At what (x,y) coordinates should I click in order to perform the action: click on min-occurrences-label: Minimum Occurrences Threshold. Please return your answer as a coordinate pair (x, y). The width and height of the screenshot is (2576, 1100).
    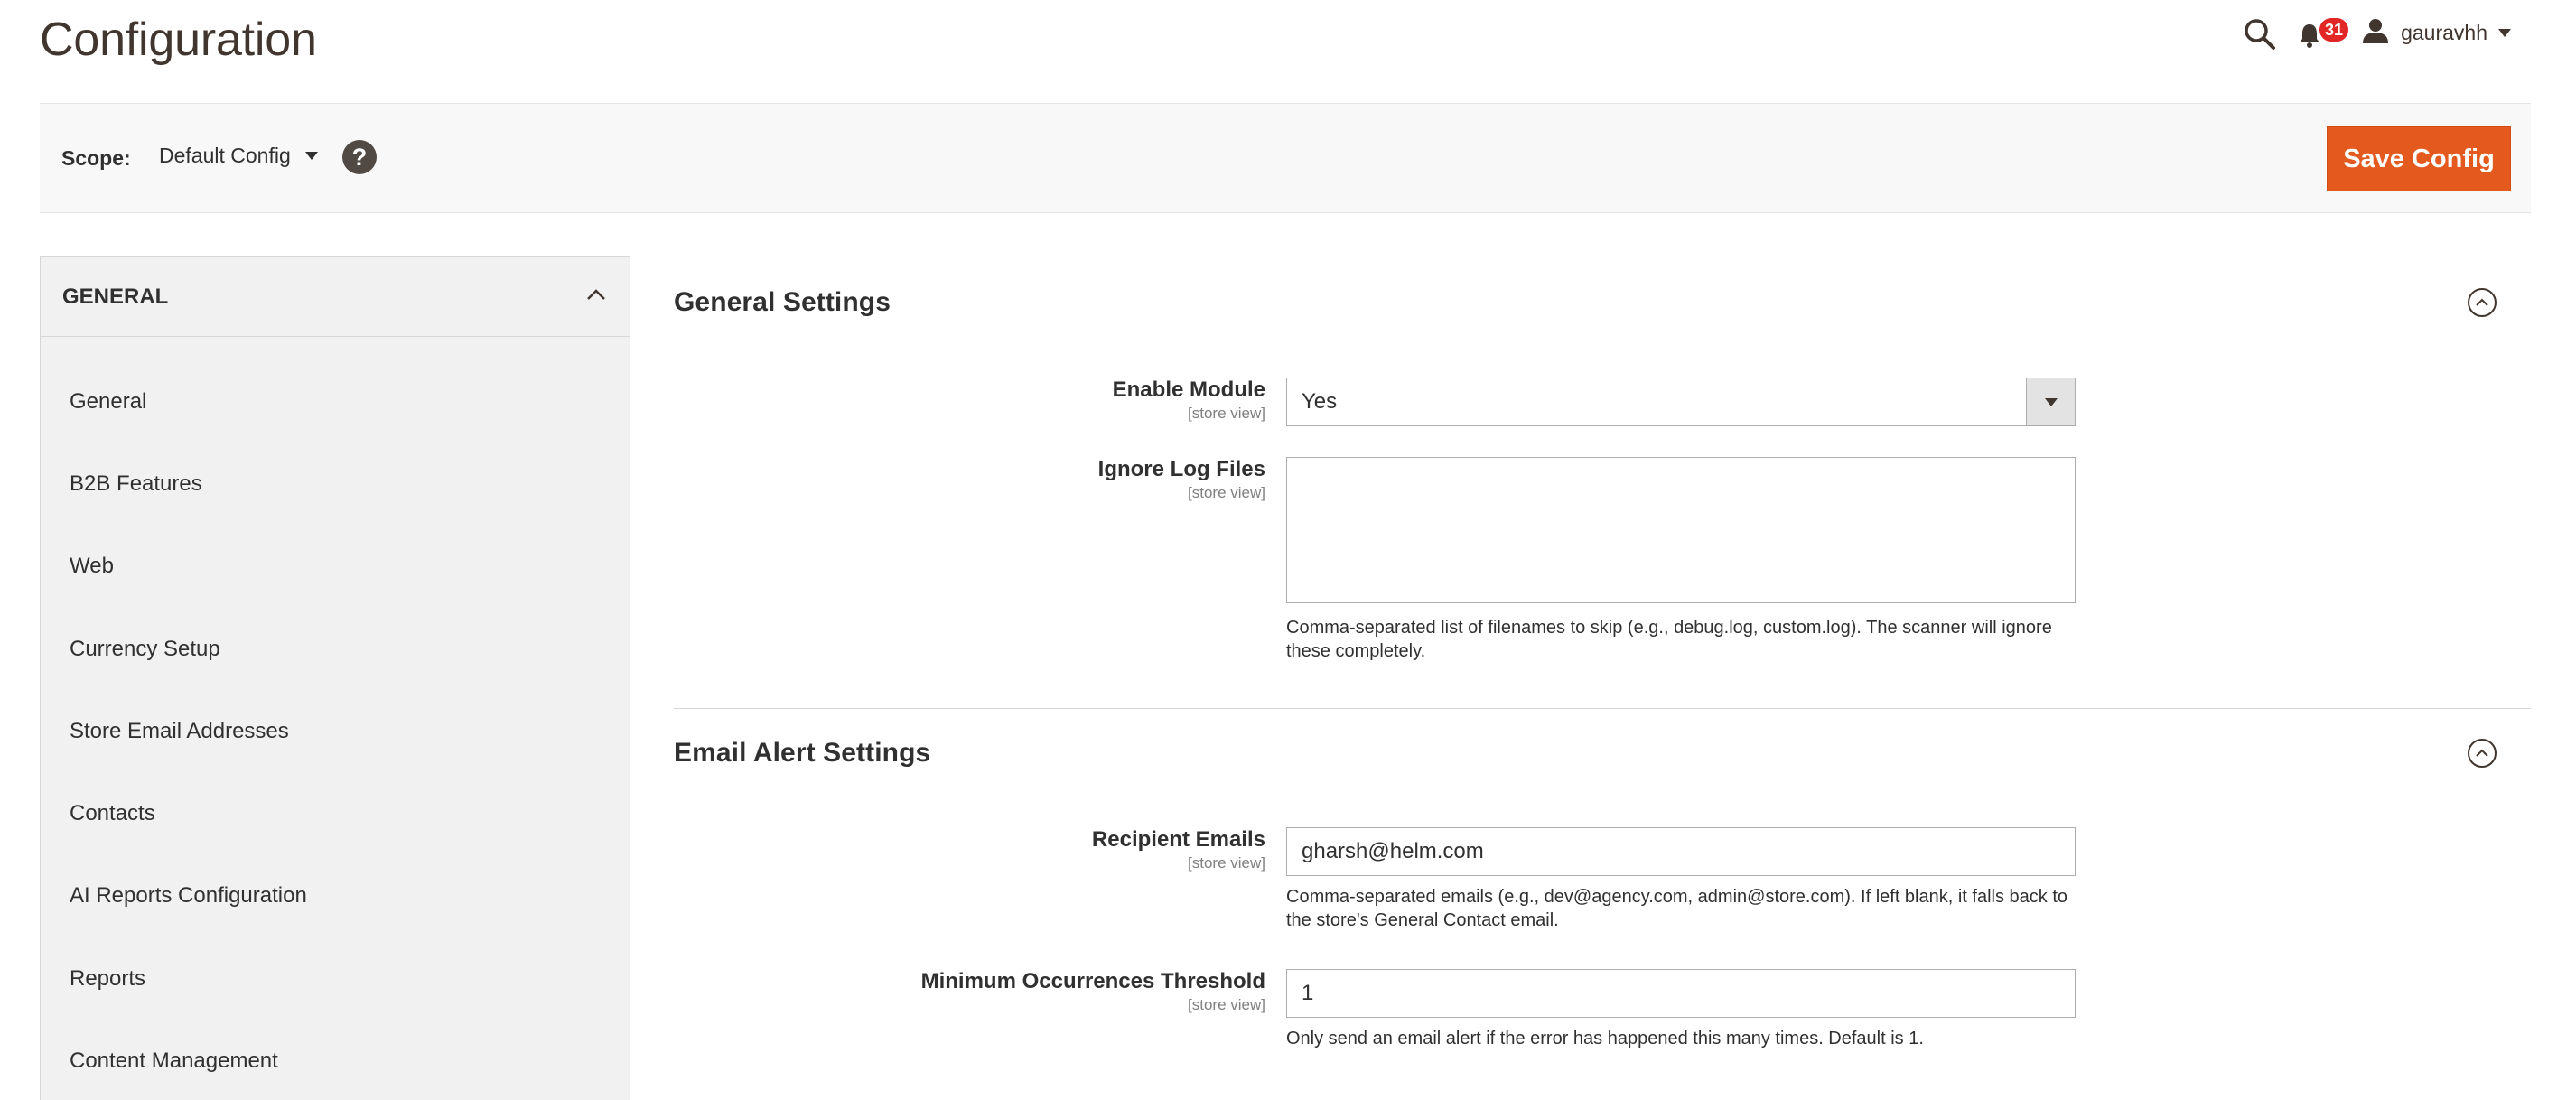
    Looking at the image, I should click on (1092, 981).